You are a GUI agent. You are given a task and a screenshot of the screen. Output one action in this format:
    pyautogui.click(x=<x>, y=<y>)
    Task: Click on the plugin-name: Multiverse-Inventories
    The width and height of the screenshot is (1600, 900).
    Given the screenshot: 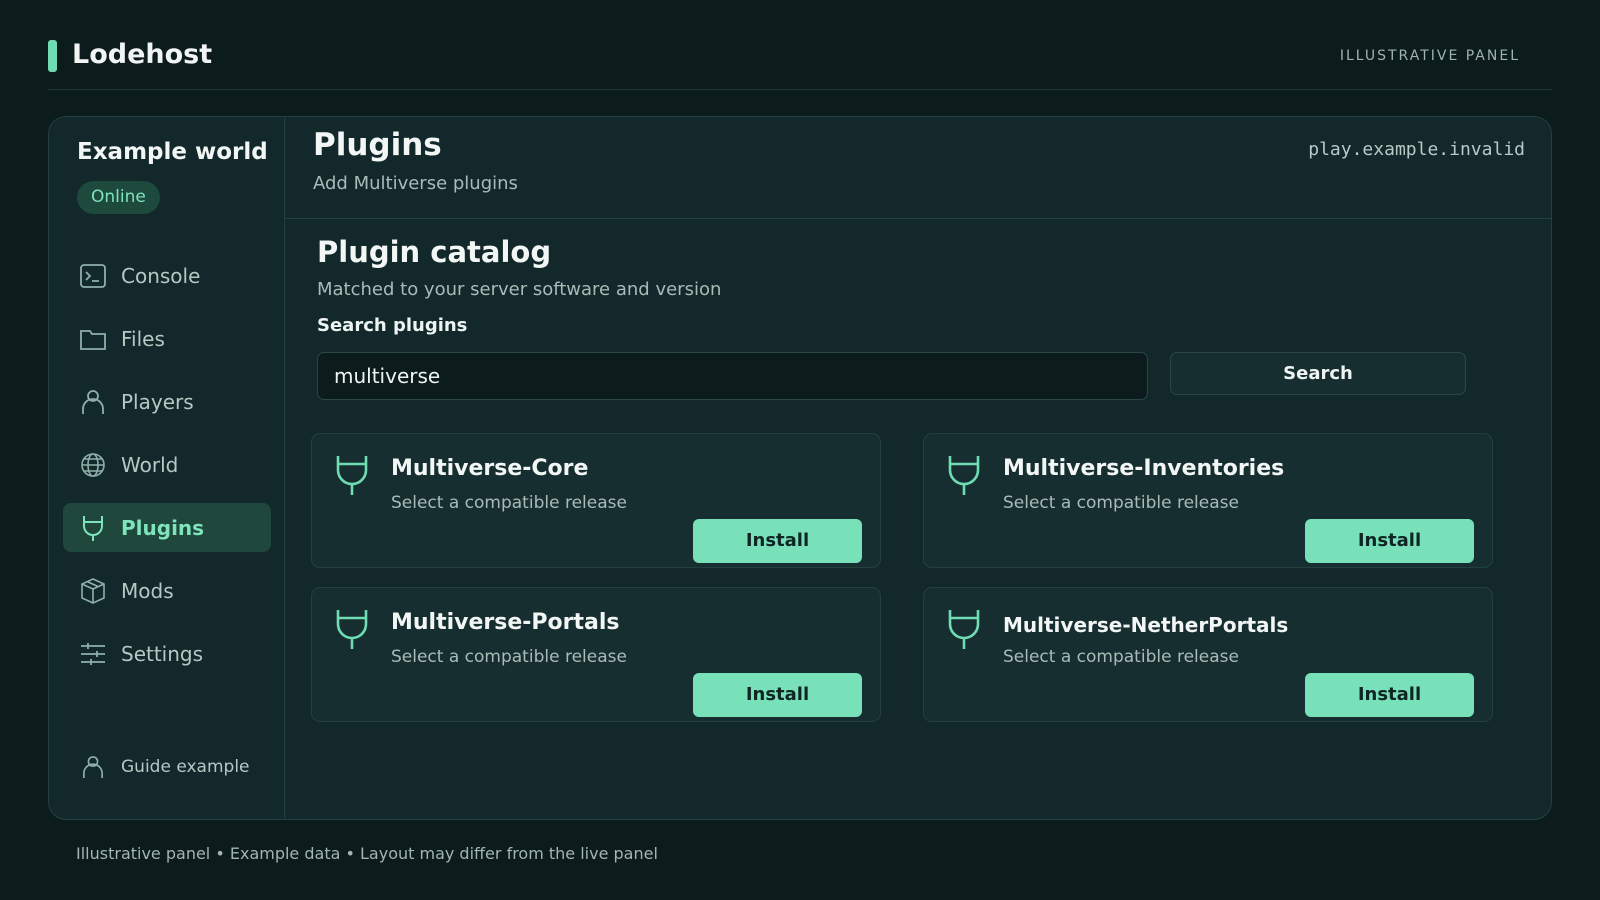 What is the action you would take?
    pyautogui.click(x=1144, y=468)
    